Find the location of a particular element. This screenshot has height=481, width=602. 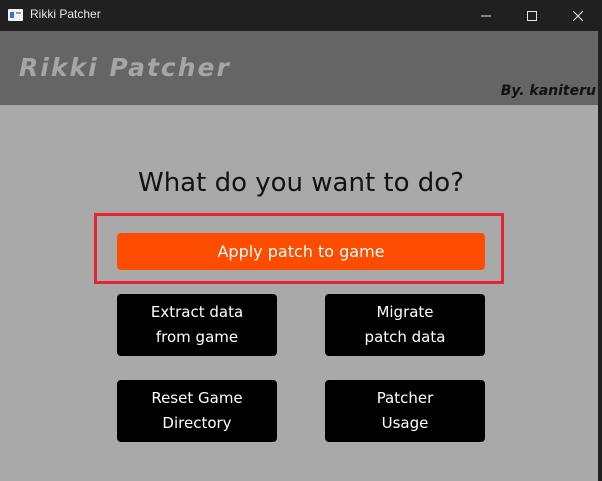

minimize-button is located at coordinates (486, 15).